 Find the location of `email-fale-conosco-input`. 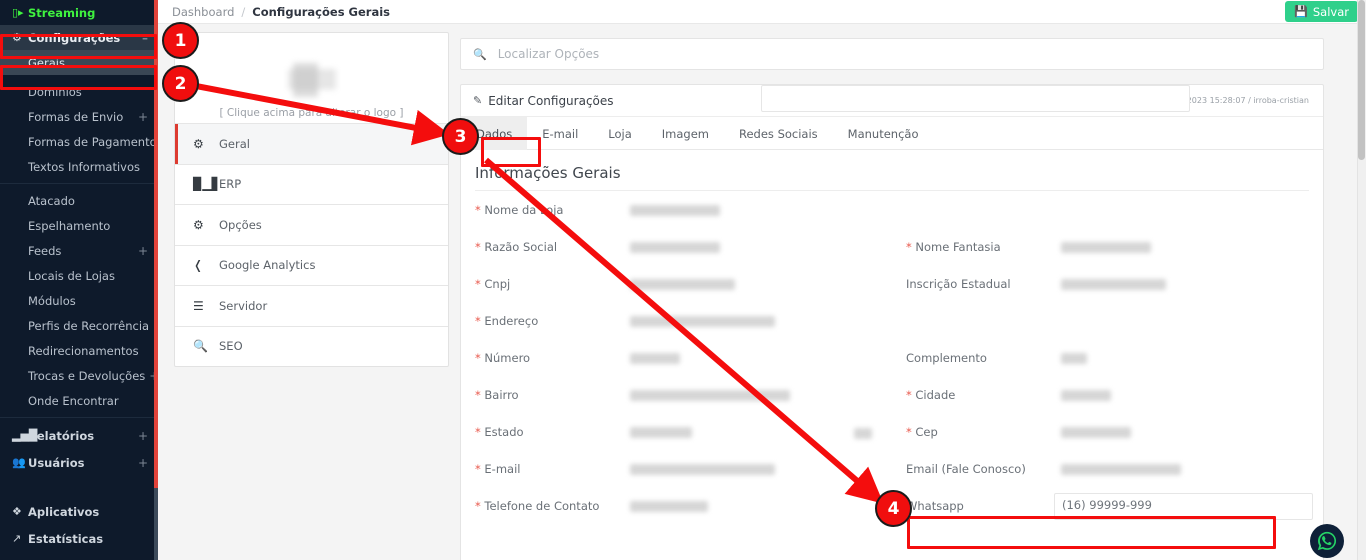

email-fale-conosco-input is located at coordinates (1183, 469).